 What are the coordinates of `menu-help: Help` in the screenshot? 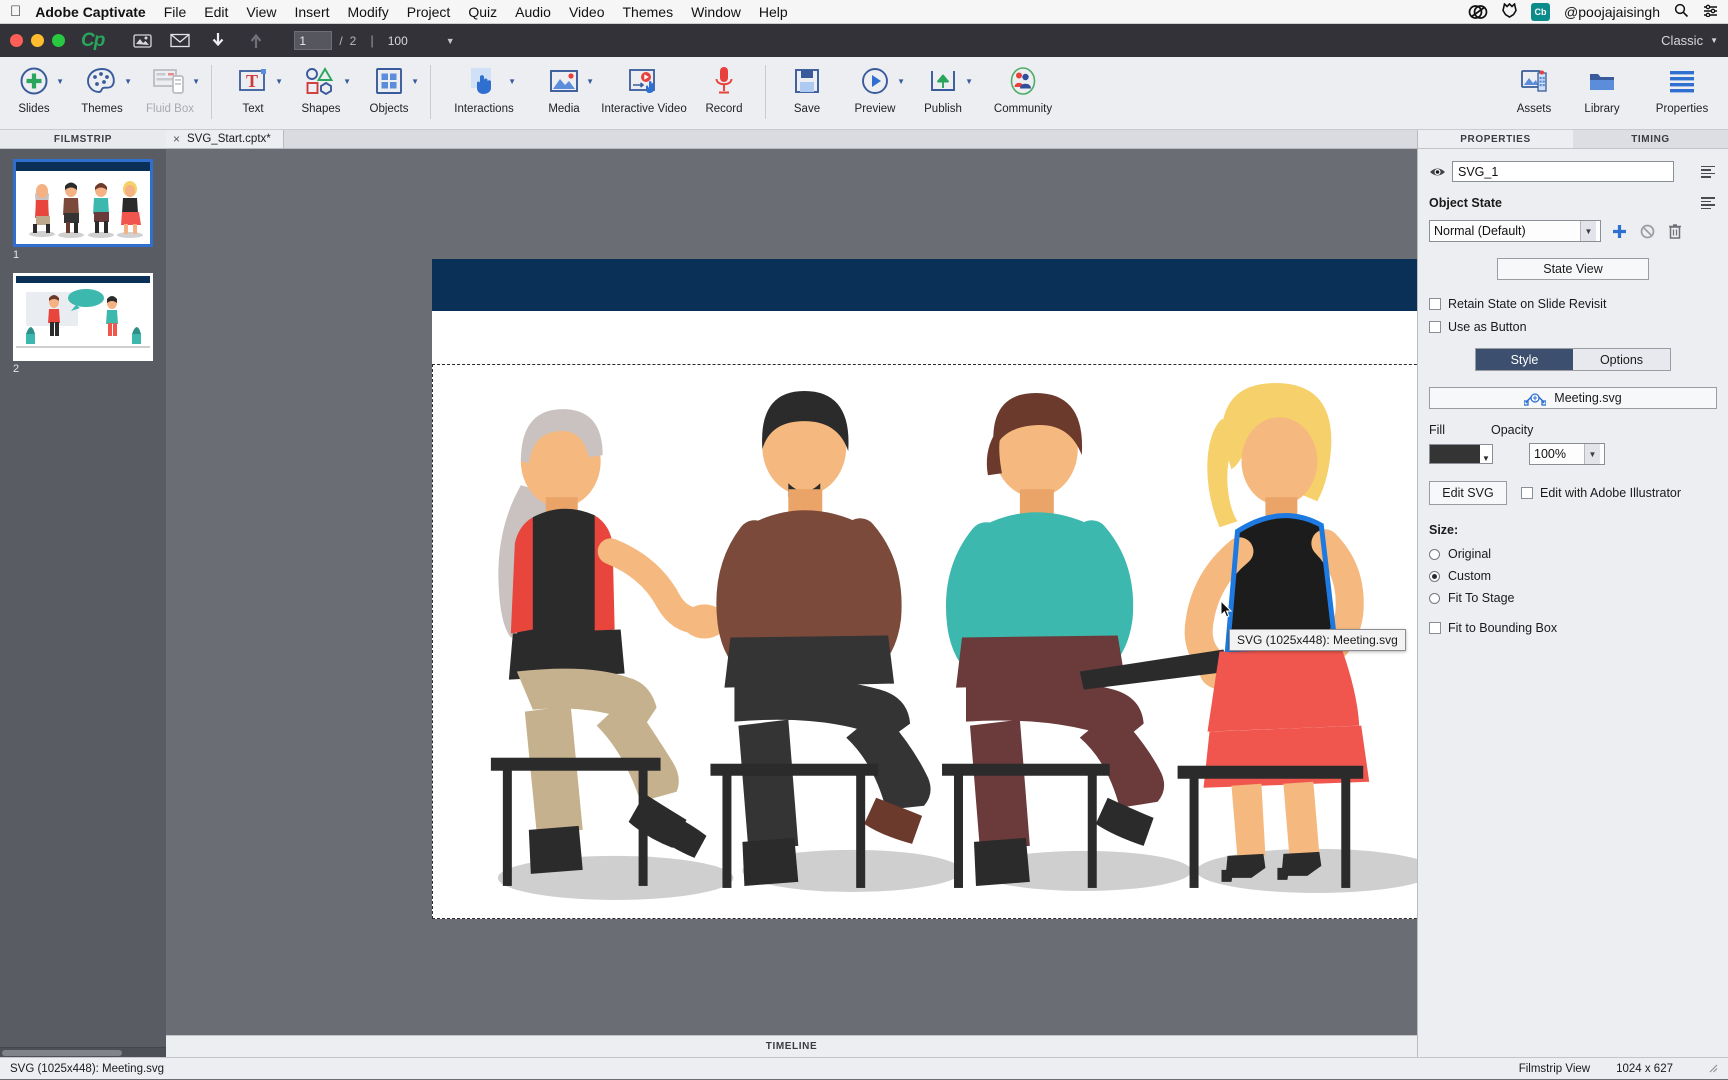 It's located at (773, 12).